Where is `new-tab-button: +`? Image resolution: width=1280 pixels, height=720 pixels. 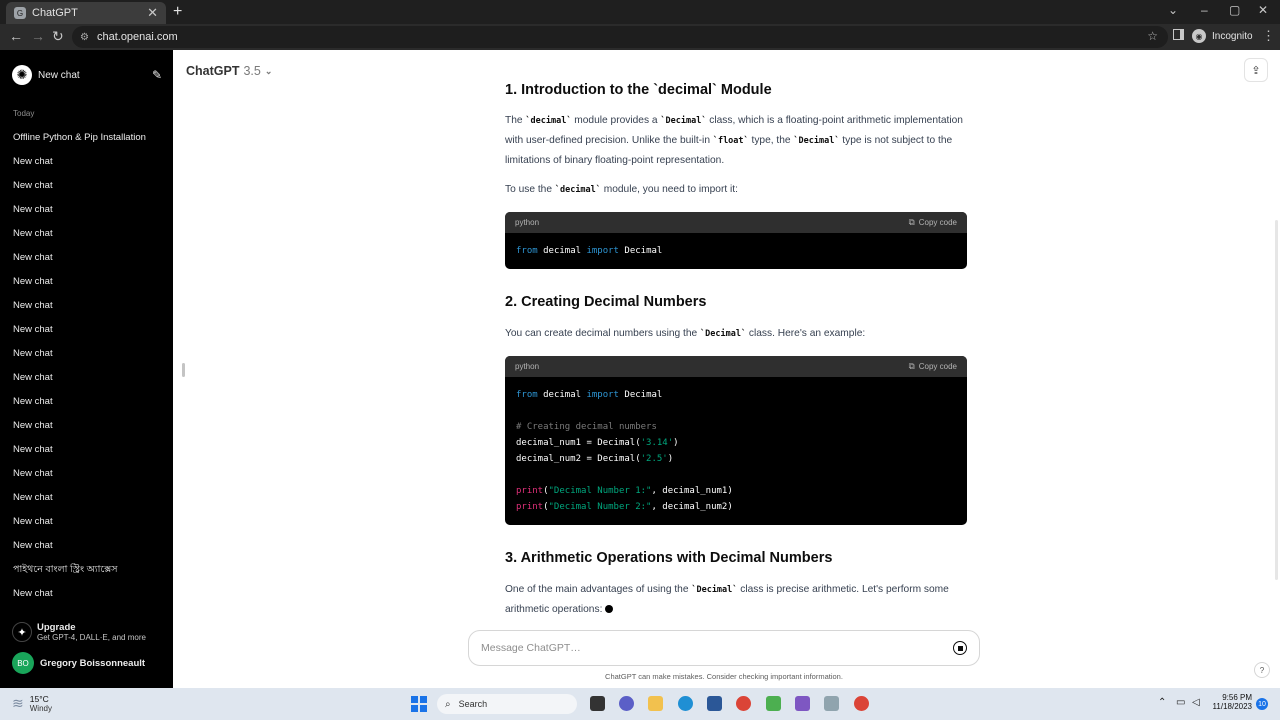 new-tab-button: + is located at coordinates (177, 12).